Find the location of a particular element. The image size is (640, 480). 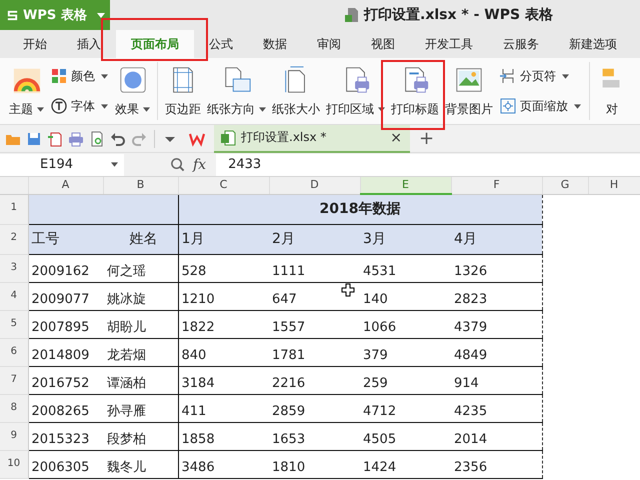

row-header: 6 is located at coordinates (14, 352).